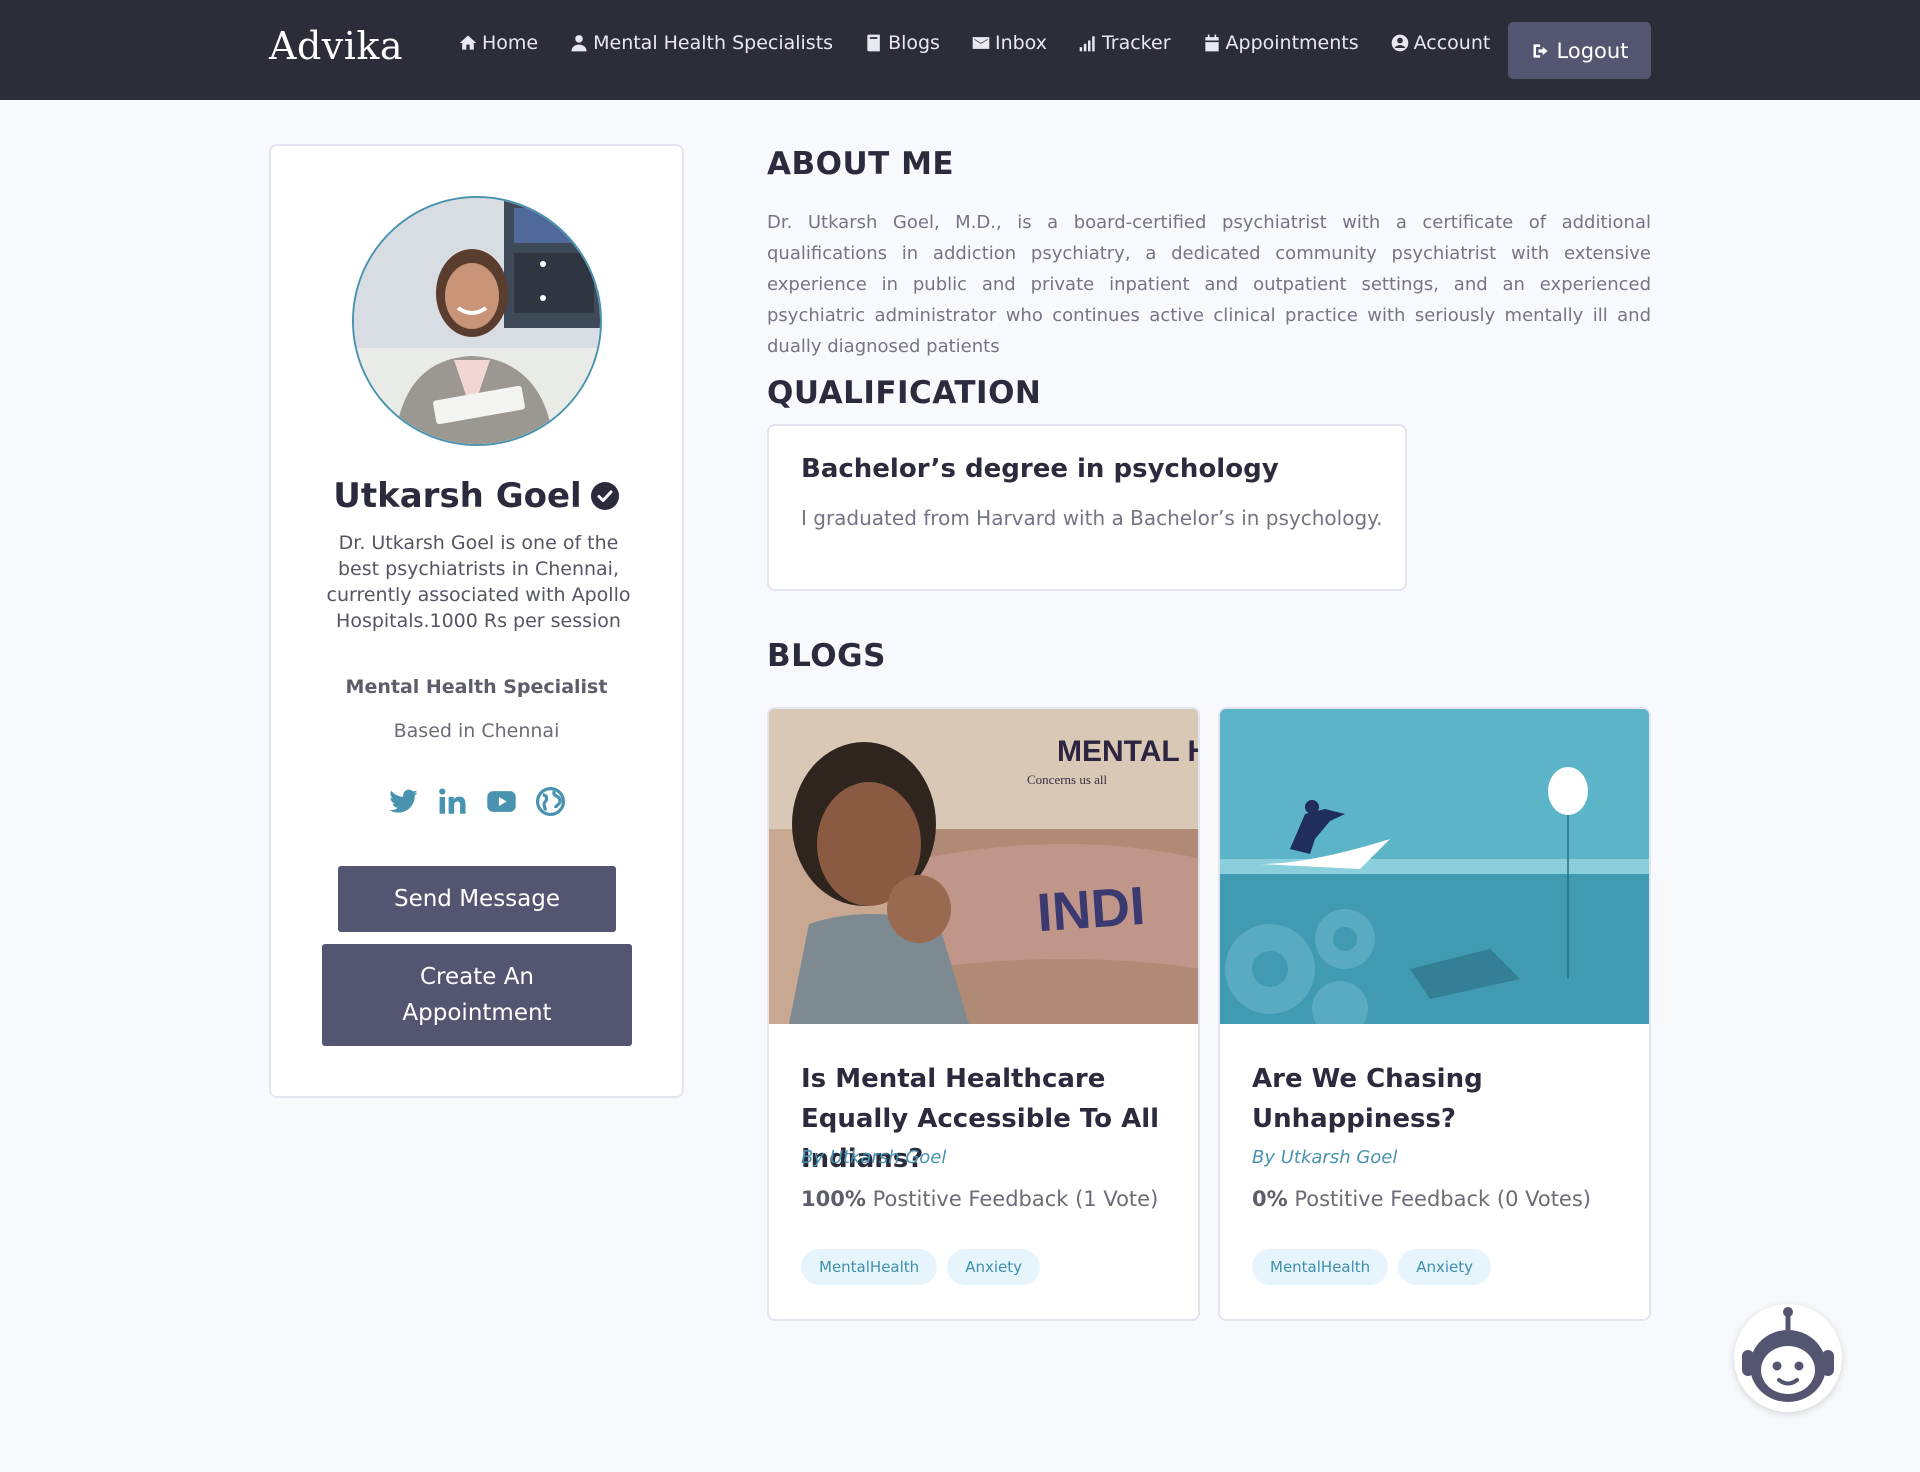 The image size is (1920, 1472). What do you see at coordinates (826, 656) in the screenshot?
I see `blogs-heading: BLOGS` at bounding box center [826, 656].